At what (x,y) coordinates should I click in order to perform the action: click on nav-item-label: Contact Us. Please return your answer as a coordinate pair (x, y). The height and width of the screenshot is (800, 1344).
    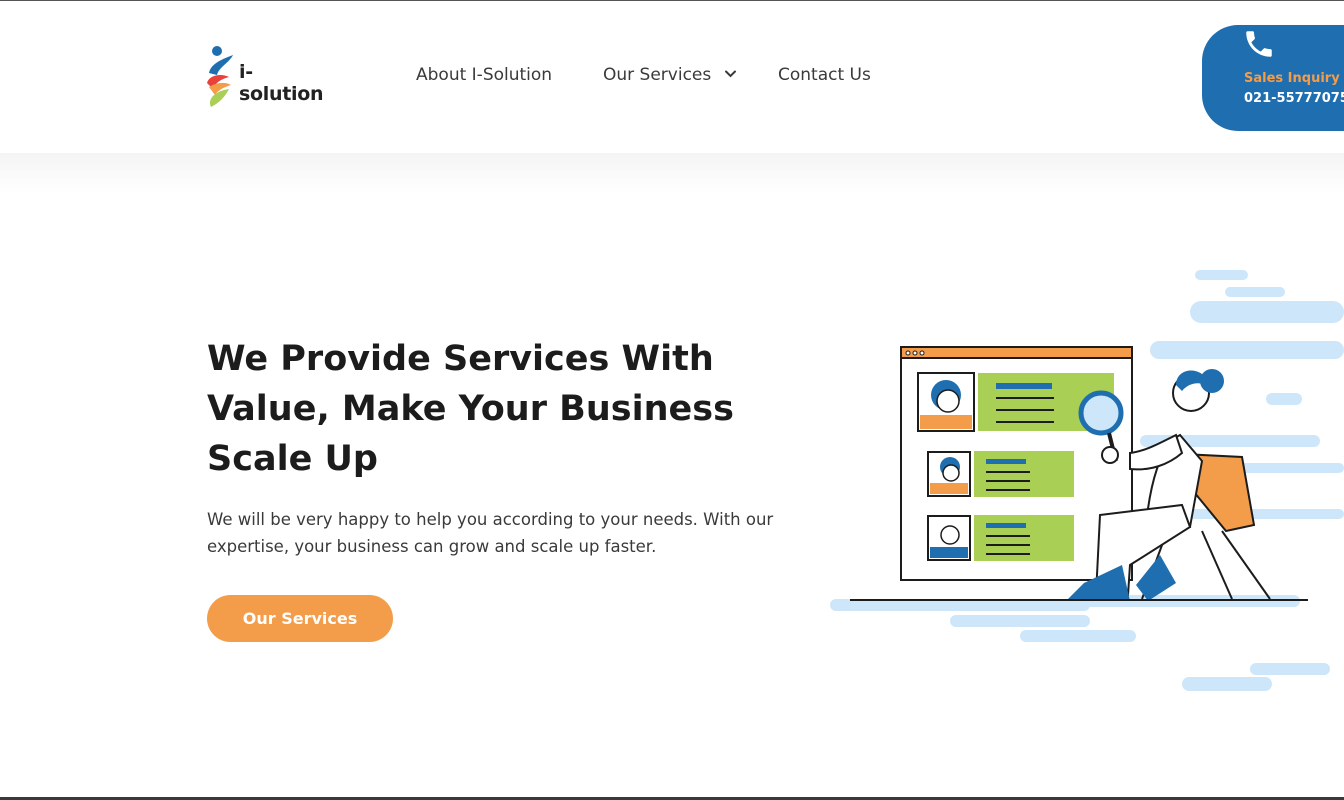
    Looking at the image, I should click on (824, 75).